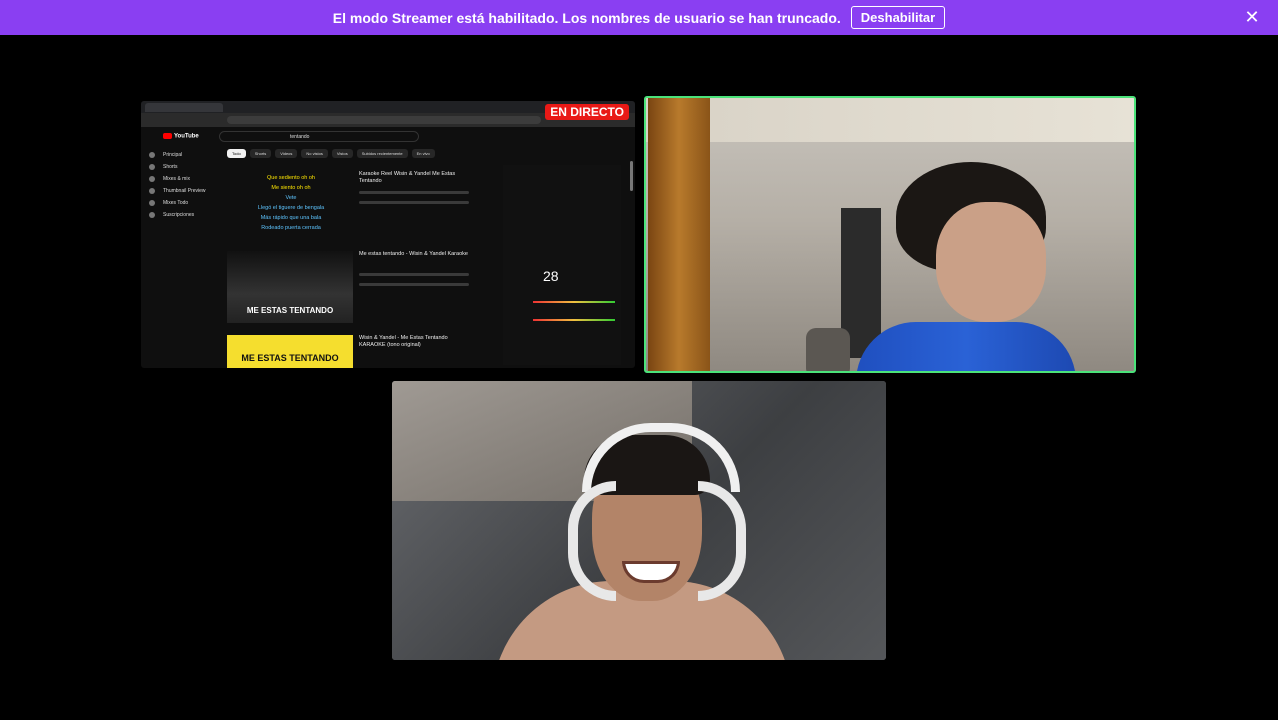 This screenshot has height=720, width=1278. Describe the element at coordinates (290, 178) in the screenshot. I see `lyric-line: Que sediento oh oh` at that location.